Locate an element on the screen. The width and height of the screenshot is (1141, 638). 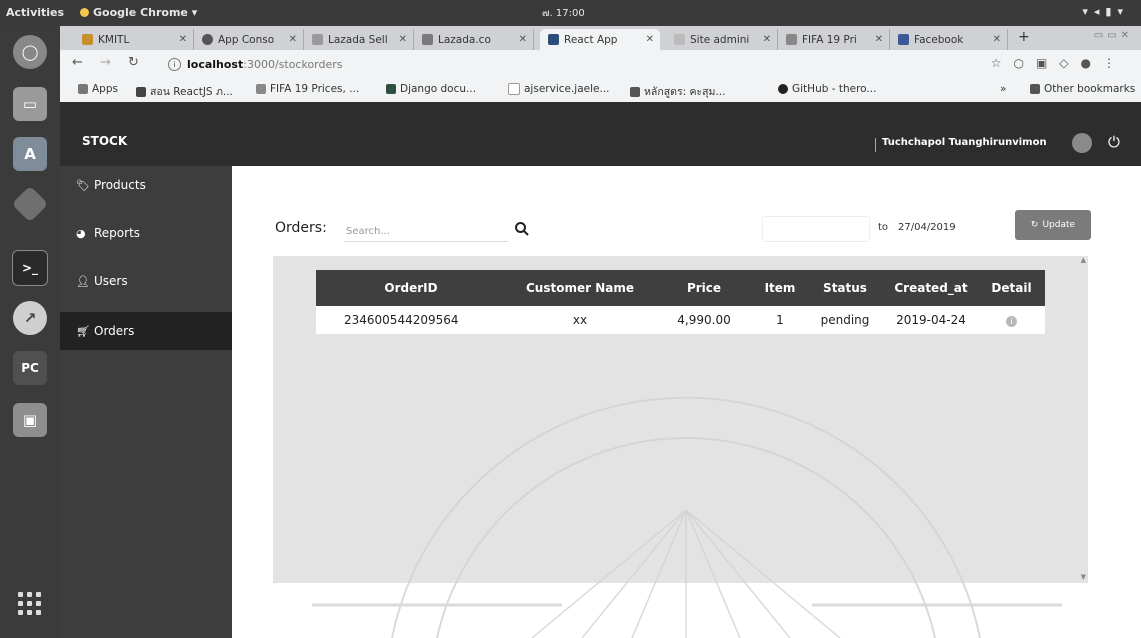
app-menu-label: Google Chrome ▾ is located at coordinates (145, 12).